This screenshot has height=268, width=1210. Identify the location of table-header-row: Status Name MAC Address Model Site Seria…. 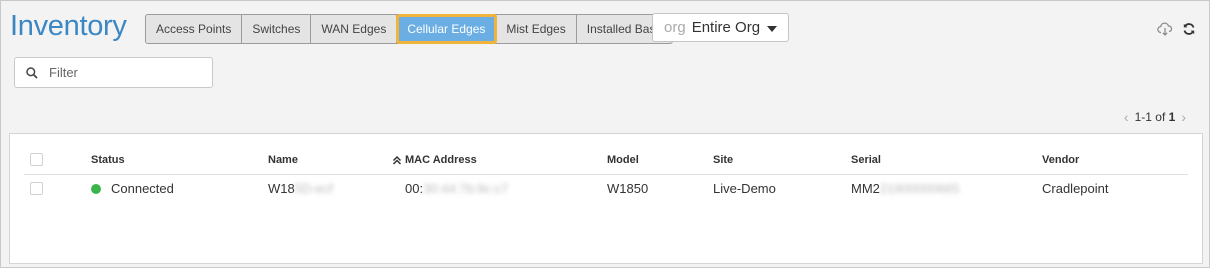
(606, 160).